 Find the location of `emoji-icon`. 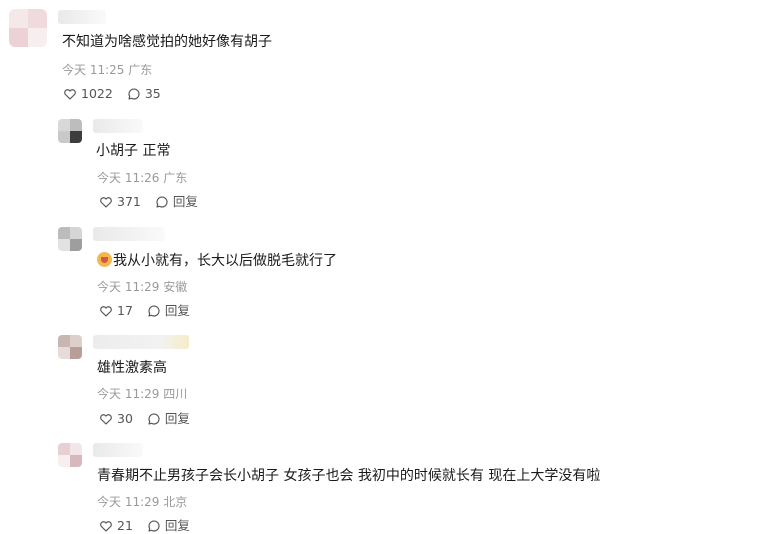

emoji-icon is located at coordinates (104, 259).